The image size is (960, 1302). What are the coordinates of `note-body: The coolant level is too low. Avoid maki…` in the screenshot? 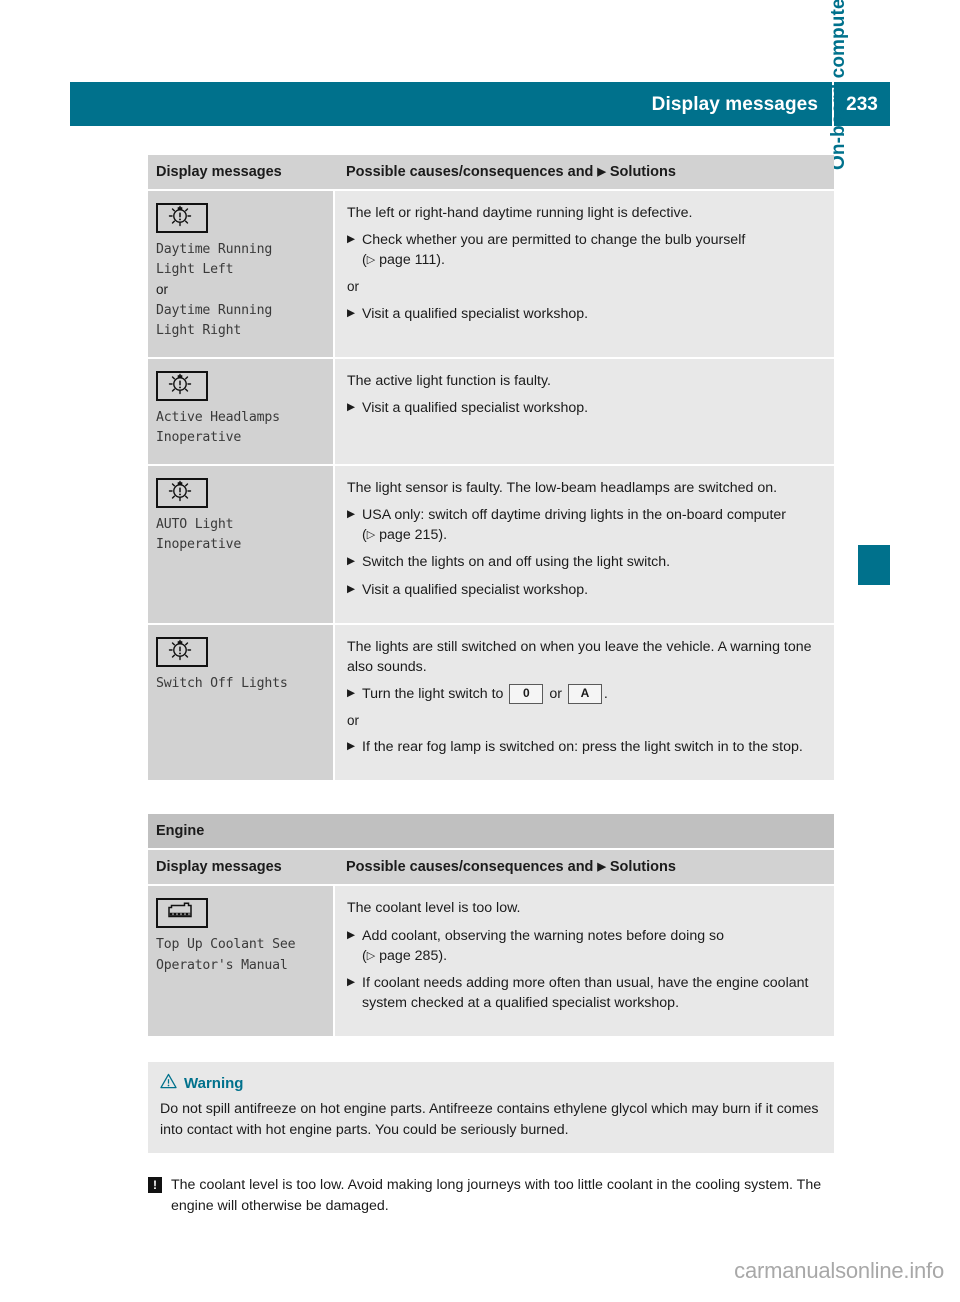 It's located at (496, 1196).